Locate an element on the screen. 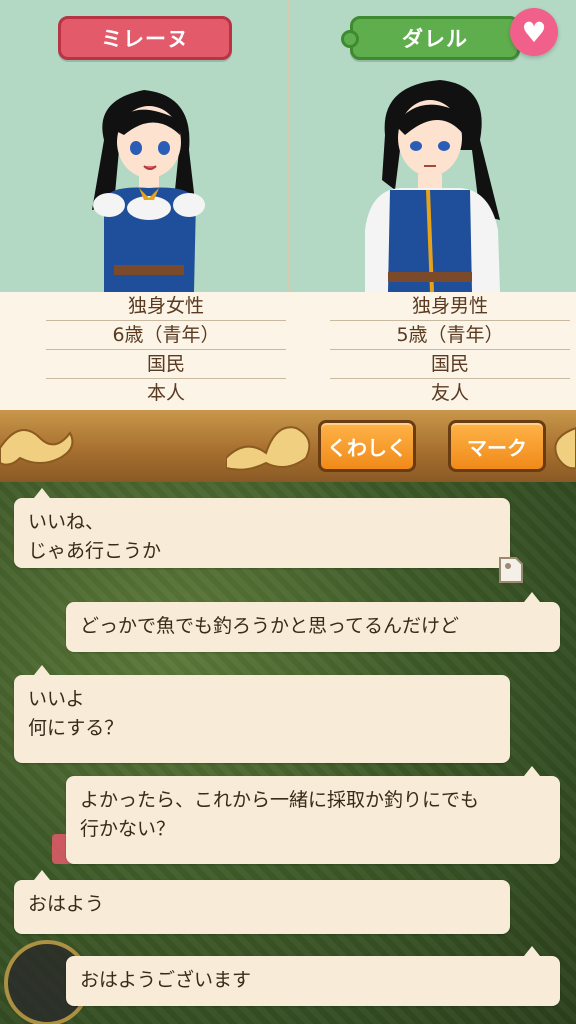 The width and height of the screenshot is (576, 1024). heart-icon: ♥ is located at coordinates (534, 32).